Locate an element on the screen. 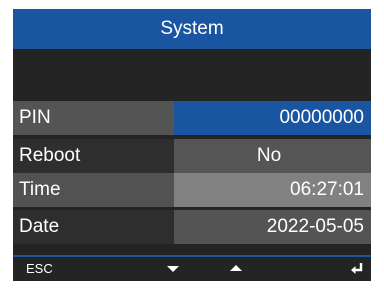 The image size is (384, 292). esc-button: ESC is located at coordinates (39, 268).